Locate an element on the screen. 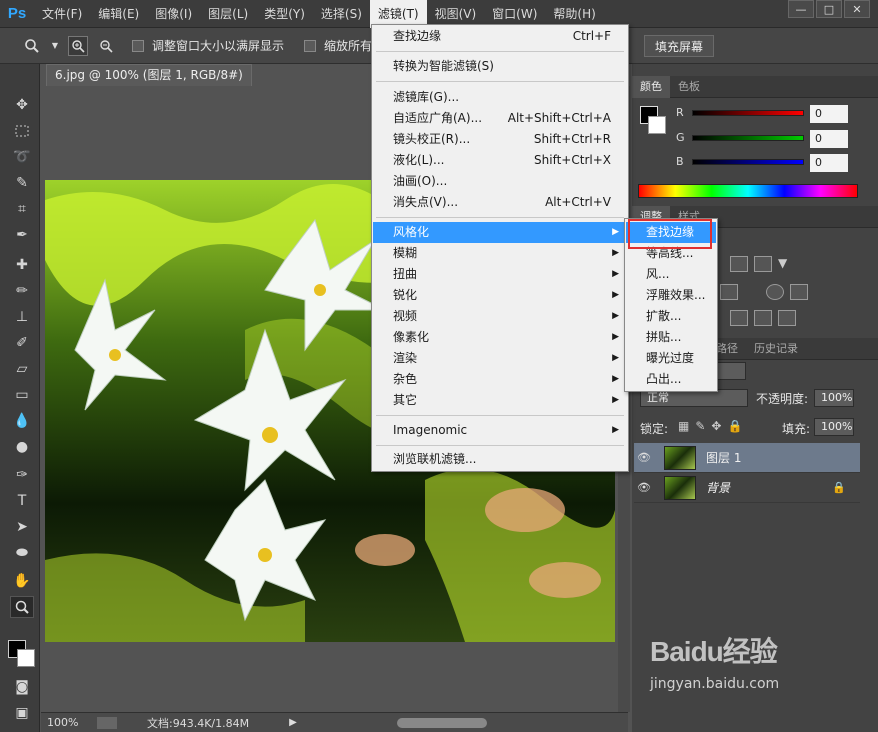 The image size is (878, 732). zoom-all-checkbox is located at coordinates (310, 45).